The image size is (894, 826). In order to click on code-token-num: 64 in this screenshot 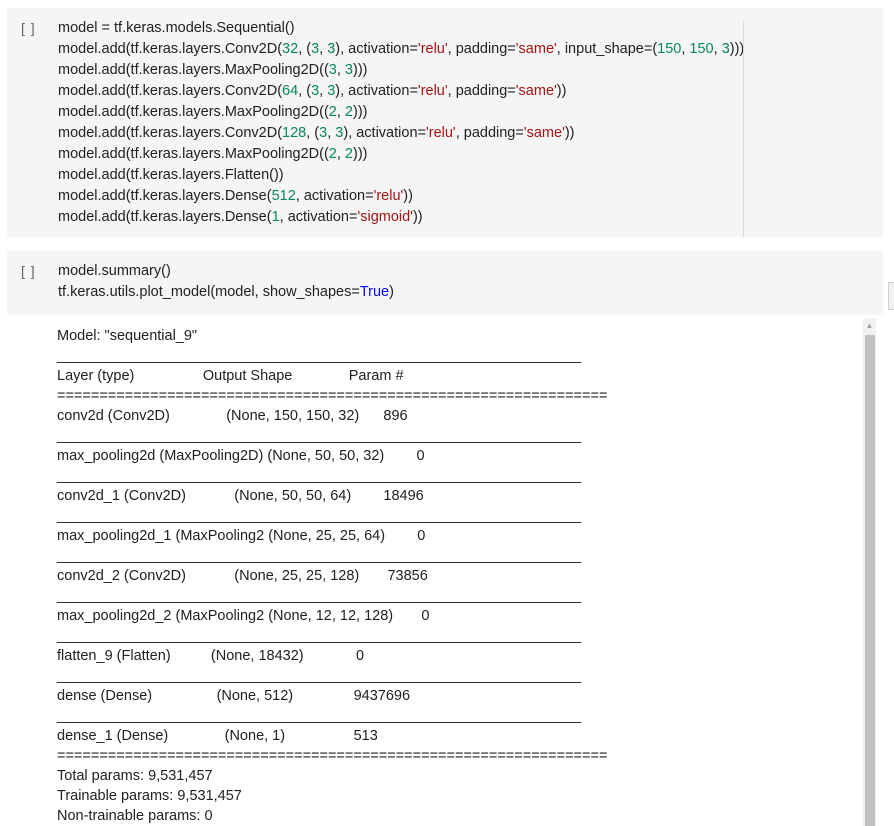, I will do `click(290, 91)`.